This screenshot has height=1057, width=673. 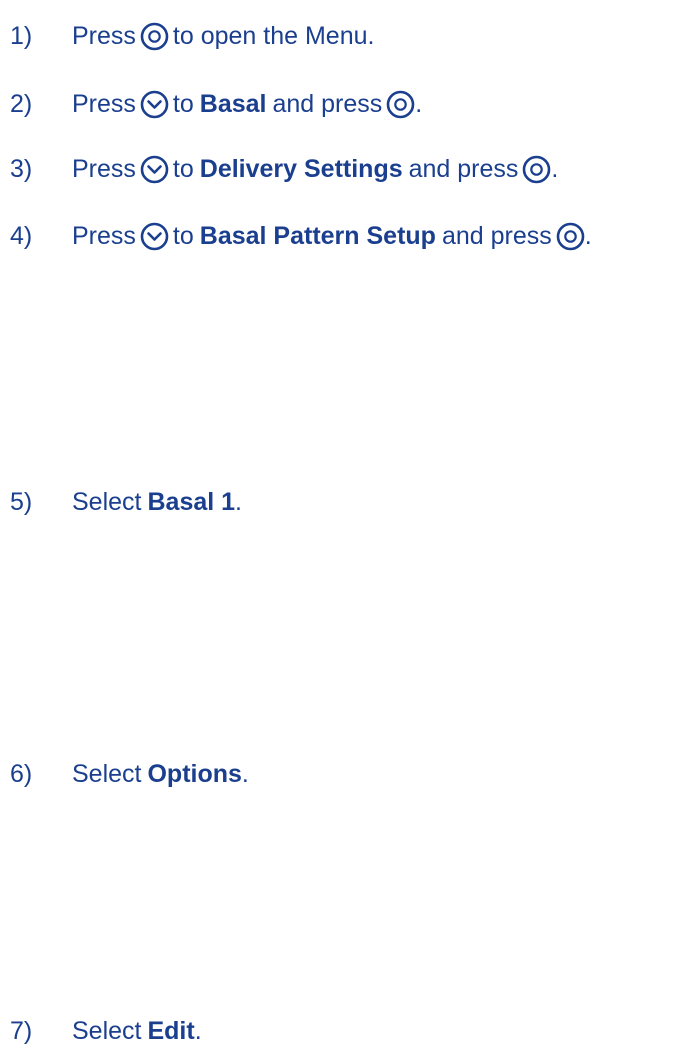 I want to click on step-text: Select Options ., so click(x=160, y=774).